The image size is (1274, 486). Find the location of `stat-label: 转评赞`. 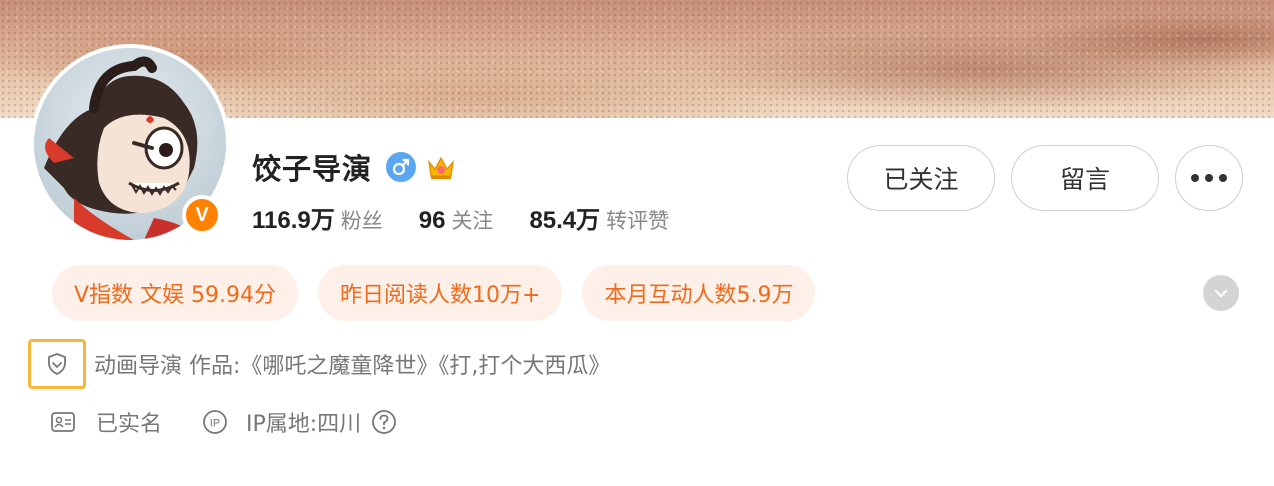

stat-label: 转评赞 is located at coordinates (638, 221).